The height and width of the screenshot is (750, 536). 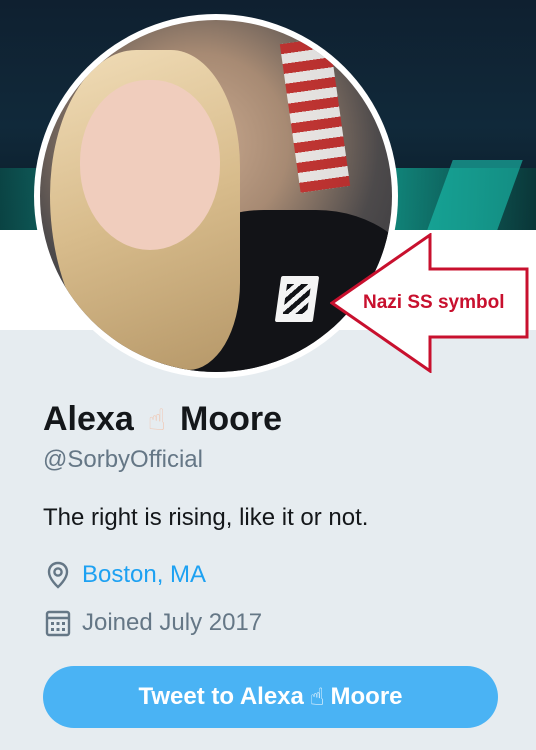 I want to click on joined-date: Joined July 2017, so click(x=172, y=622).